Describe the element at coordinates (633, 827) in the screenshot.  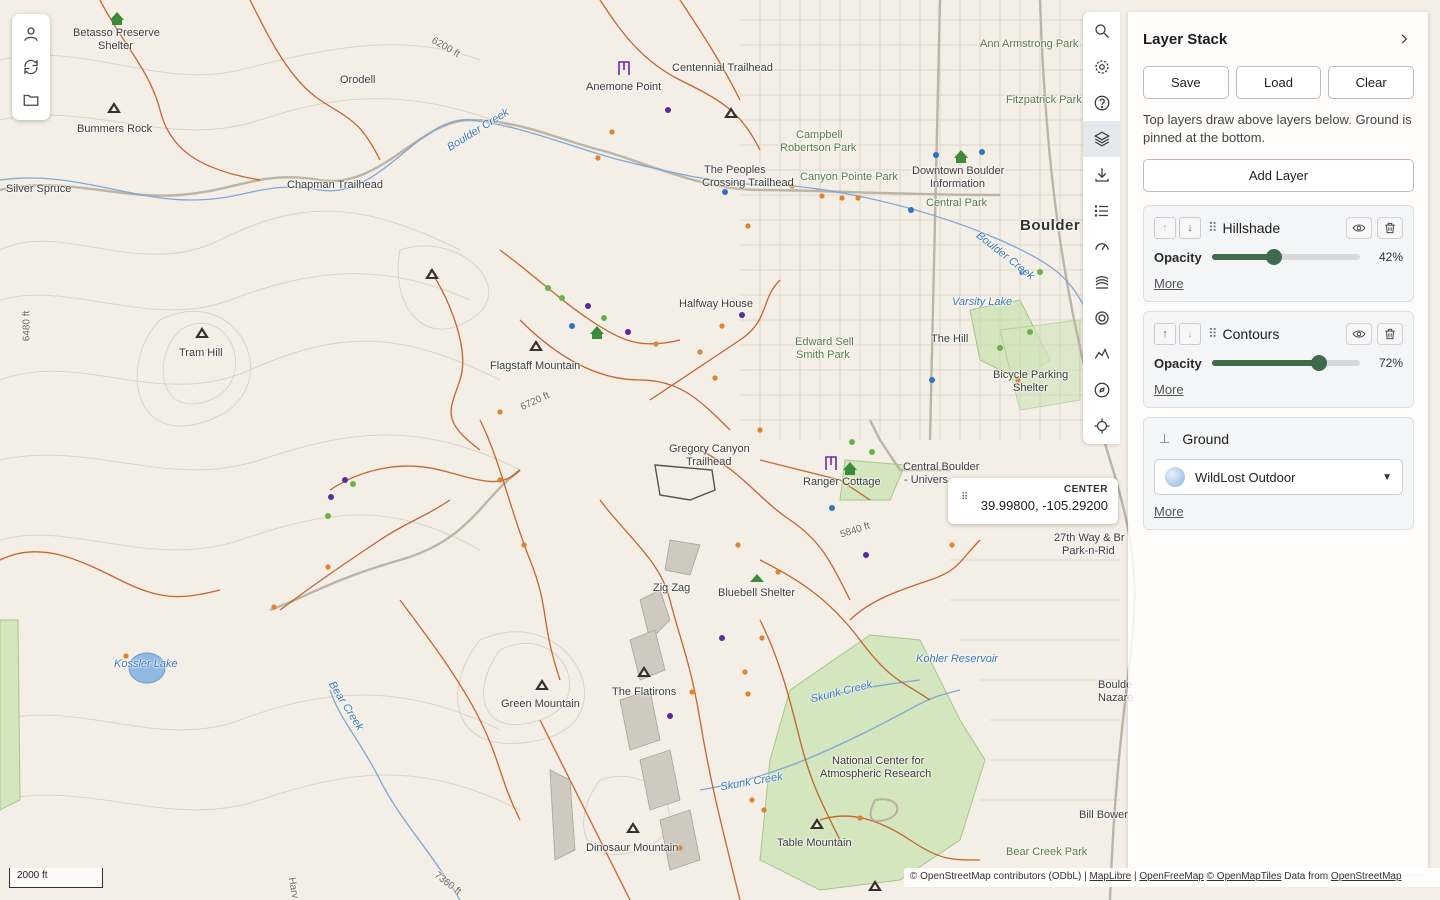
I see `peak-dinosaur-icon` at that location.